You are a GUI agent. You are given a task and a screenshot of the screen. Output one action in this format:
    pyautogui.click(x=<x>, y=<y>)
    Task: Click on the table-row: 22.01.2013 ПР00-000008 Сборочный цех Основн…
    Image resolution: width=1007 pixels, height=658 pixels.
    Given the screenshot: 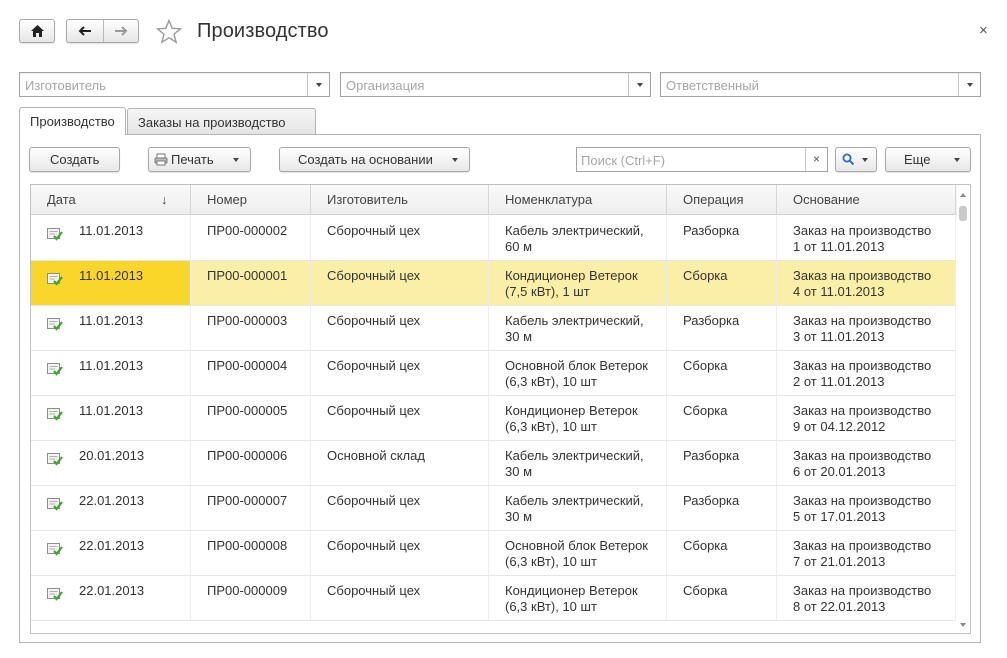 What is the action you would take?
    pyautogui.click(x=493, y=553)
    